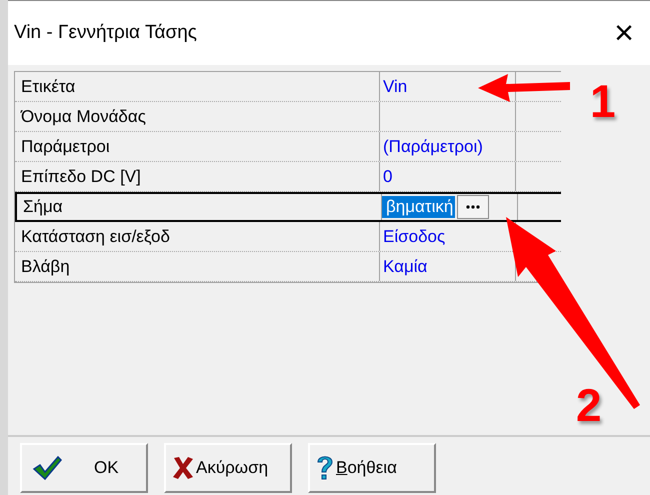 This screenshot has width=650, height=495. Describe the element at coordinates (197, 236) in the screenshot. I see `property-label: Κατάσταση εισ/εξοδ` at that location.